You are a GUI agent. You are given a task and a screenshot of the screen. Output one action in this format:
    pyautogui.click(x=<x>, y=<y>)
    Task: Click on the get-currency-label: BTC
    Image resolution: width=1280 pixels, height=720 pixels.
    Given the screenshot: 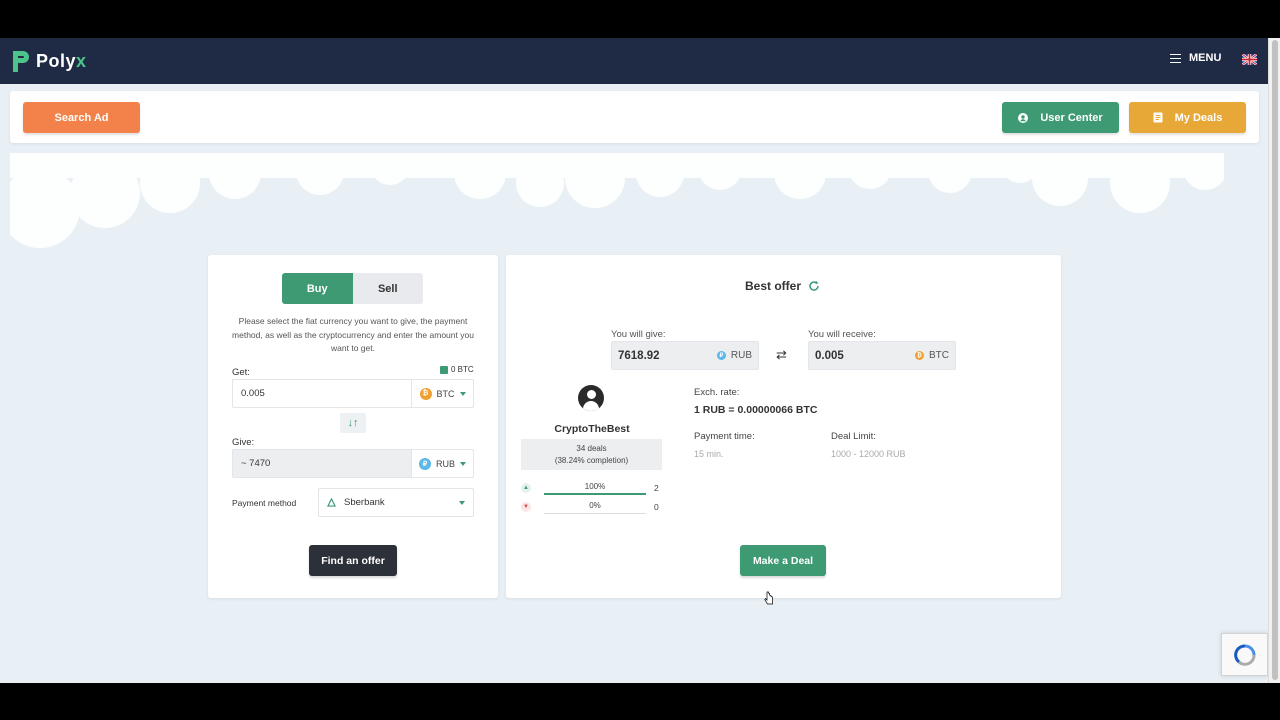 What is the action you would take?
    pyautogui.click(x=445, y=393)
    